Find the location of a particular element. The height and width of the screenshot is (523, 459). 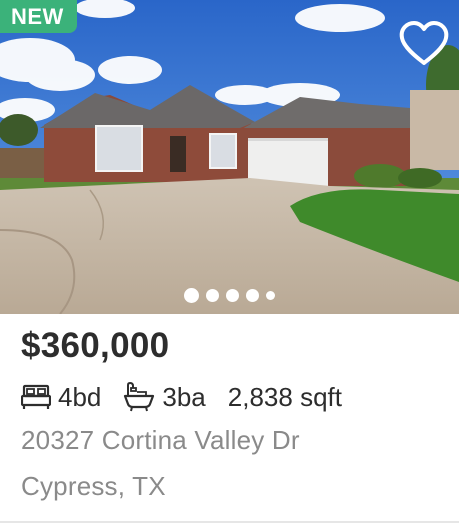

address-street: 20327 Cortina Valley Dr is located at coordinates (160, 440).